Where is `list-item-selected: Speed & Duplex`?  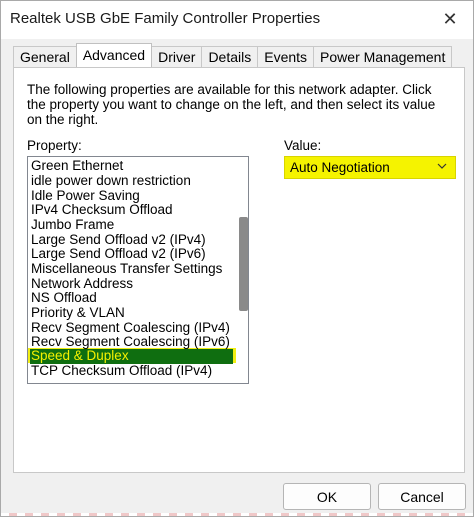
list-item-selected: Speed & Duplex is located at coordinates (131, 356).